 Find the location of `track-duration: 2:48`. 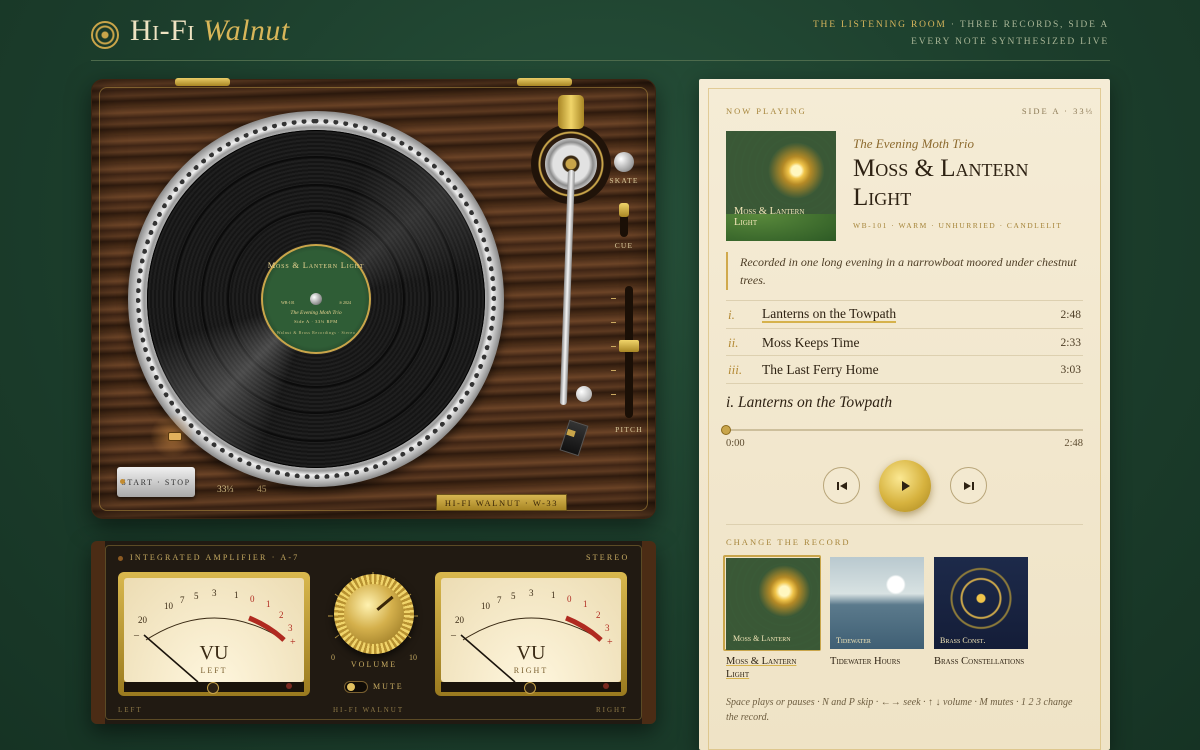

track-duration: 2:48 is located at coordinates (1070, 314).